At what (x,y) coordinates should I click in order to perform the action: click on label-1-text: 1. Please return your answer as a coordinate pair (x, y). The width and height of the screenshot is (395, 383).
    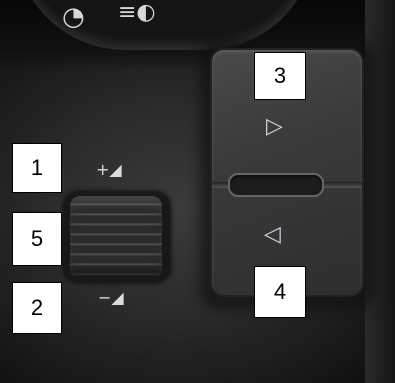
    Looking at the image, I should click on (37, 167).